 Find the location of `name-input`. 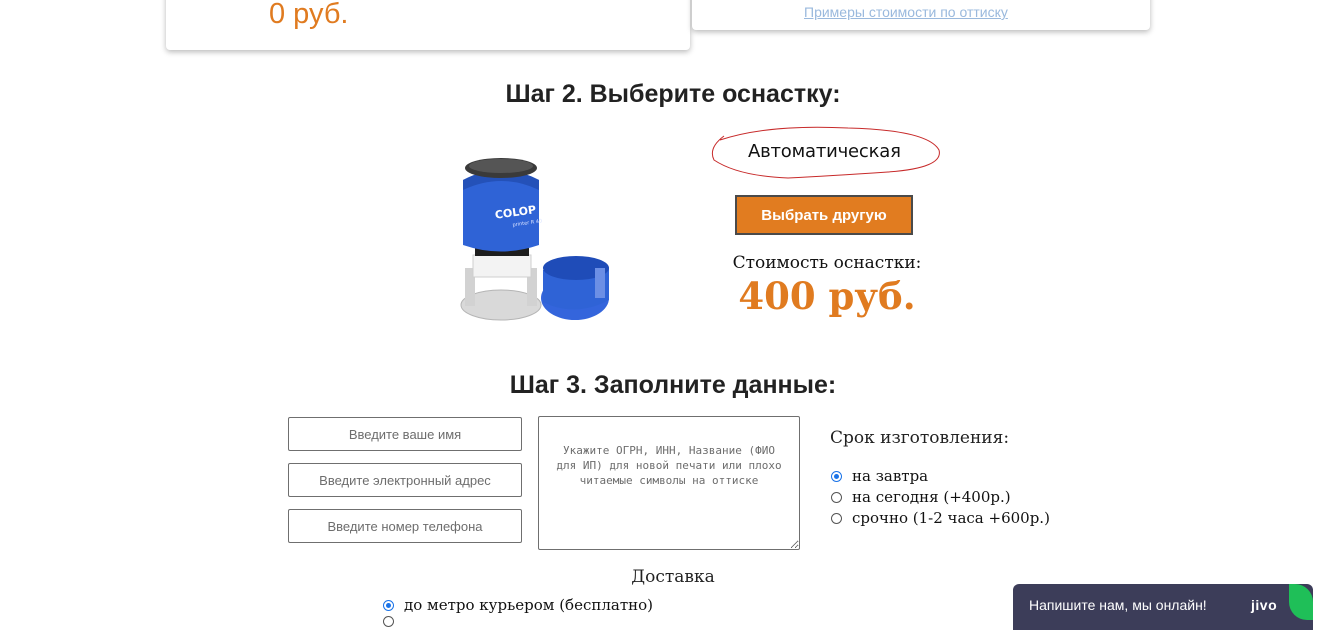

name-input is located at coordinates (405, 434).